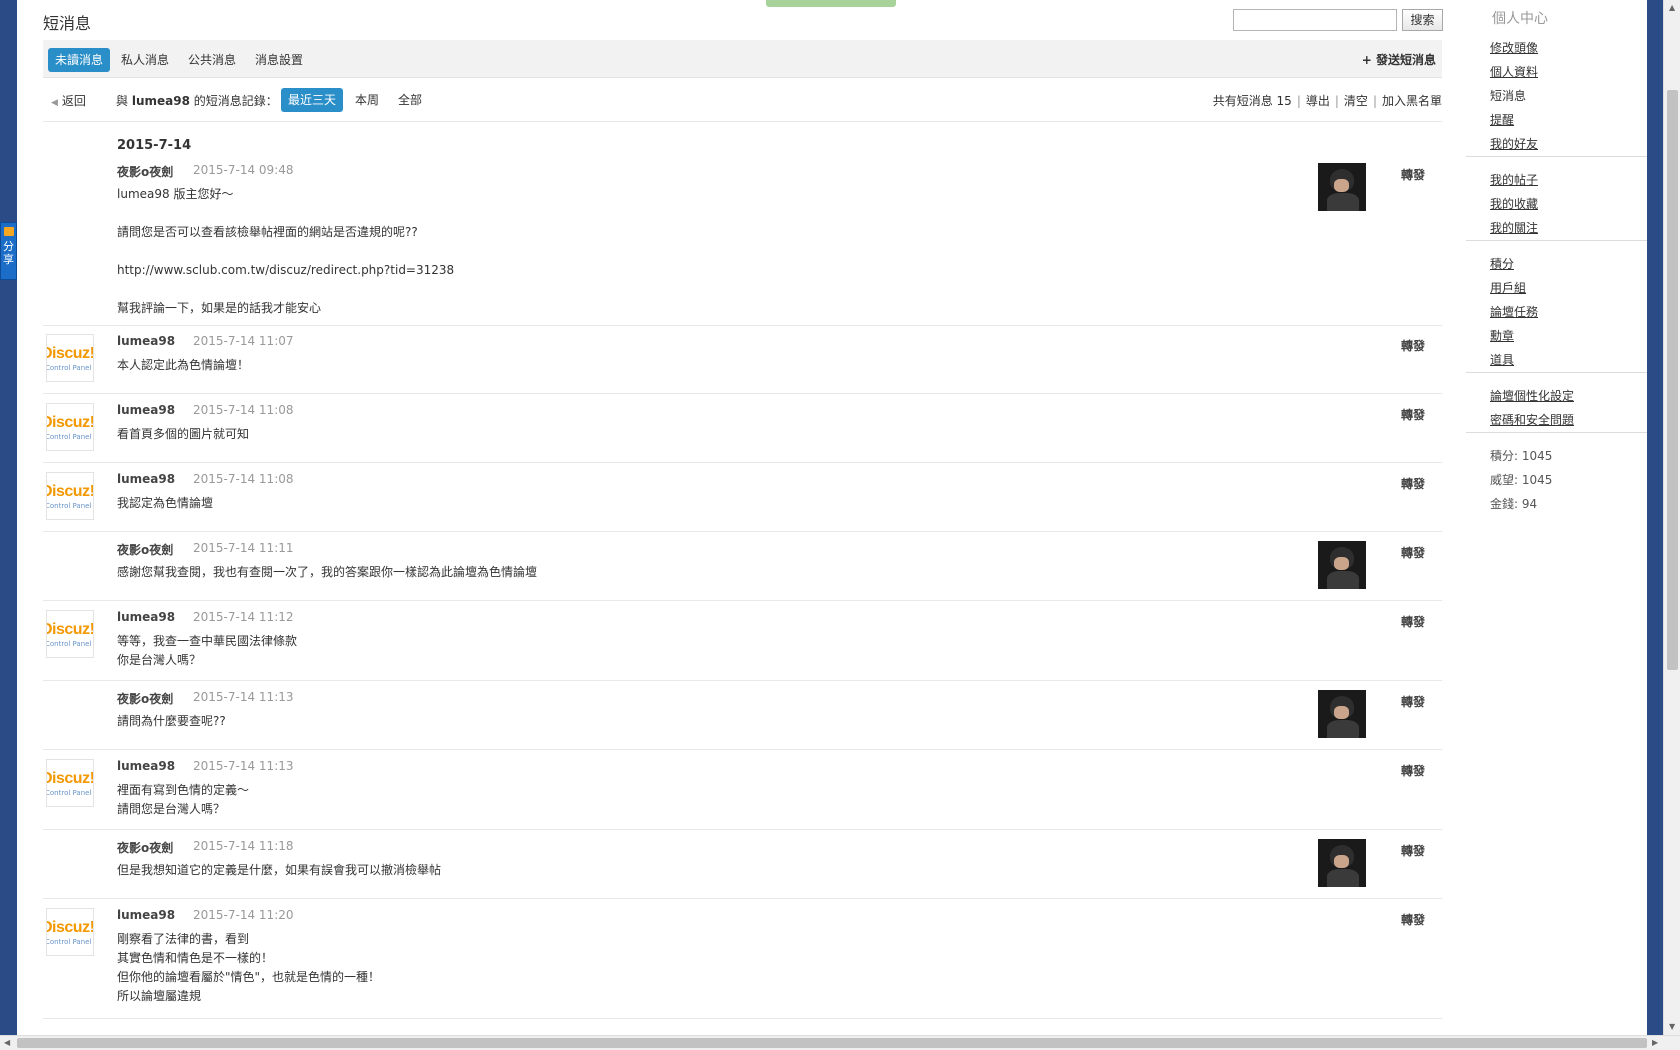  Describe the element at coordinates (367, 100) in the screenshot. I see `range-this-week: 本周` at that location.